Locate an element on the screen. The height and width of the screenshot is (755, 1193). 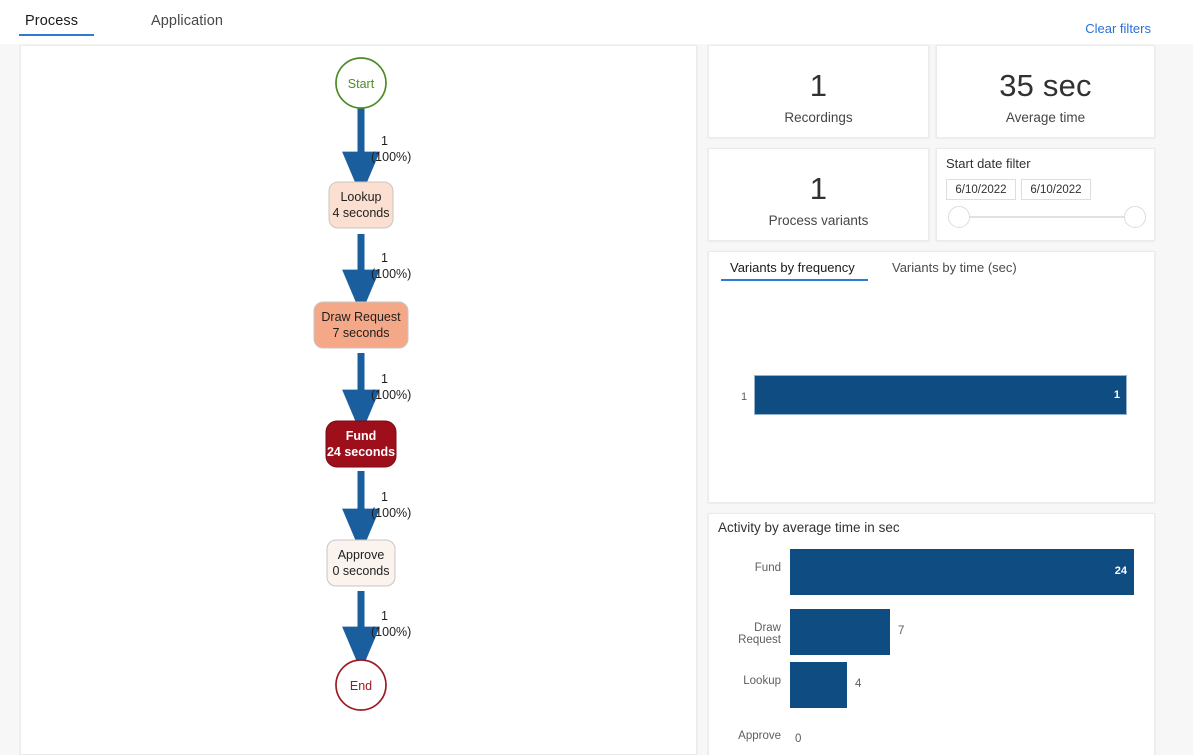
kpi-card-average-time: 35 sec Average time is located at coordinates (1045, 91).